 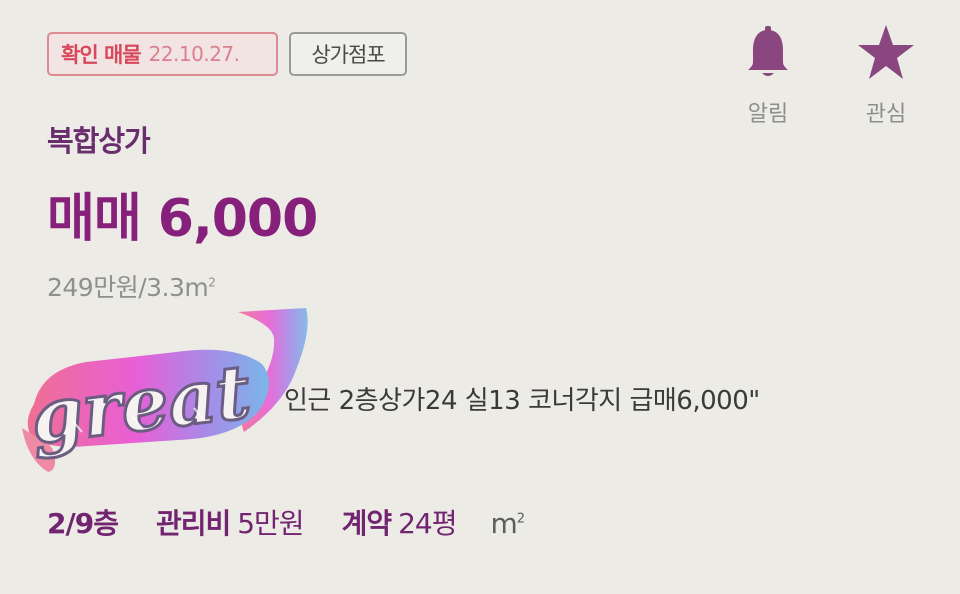 I want to click on verified-date: 22.10.27., so click(x=194, y=54).